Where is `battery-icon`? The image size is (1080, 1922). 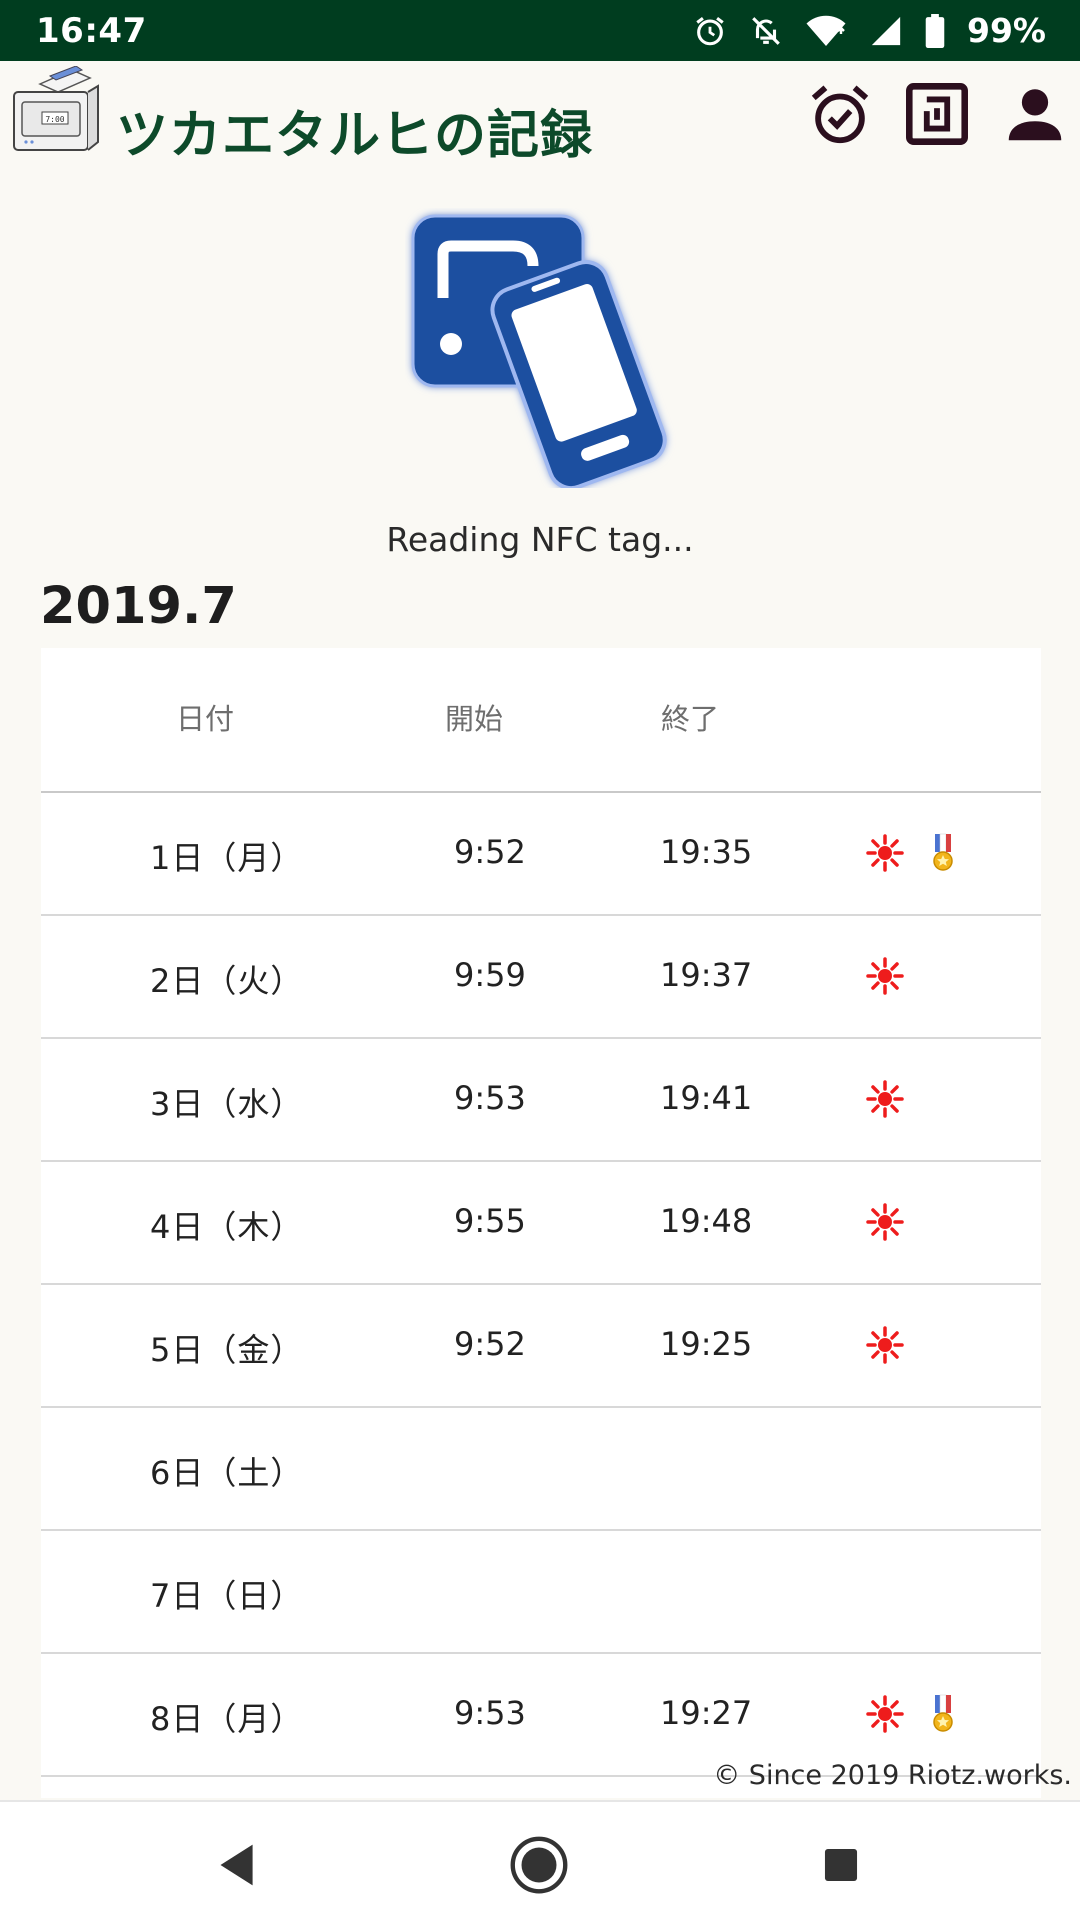
battery-icon is located at coordinates (935, 30).